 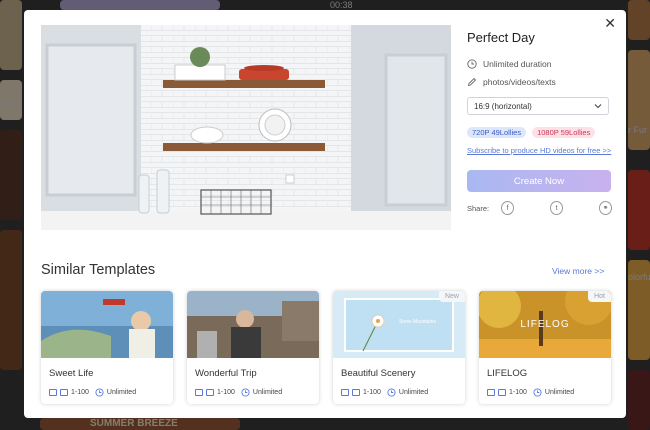 What do you see at coordinates (598, 106) in the screenshot?
I see `chevron-down-icon` at bounding box center [598, 106].